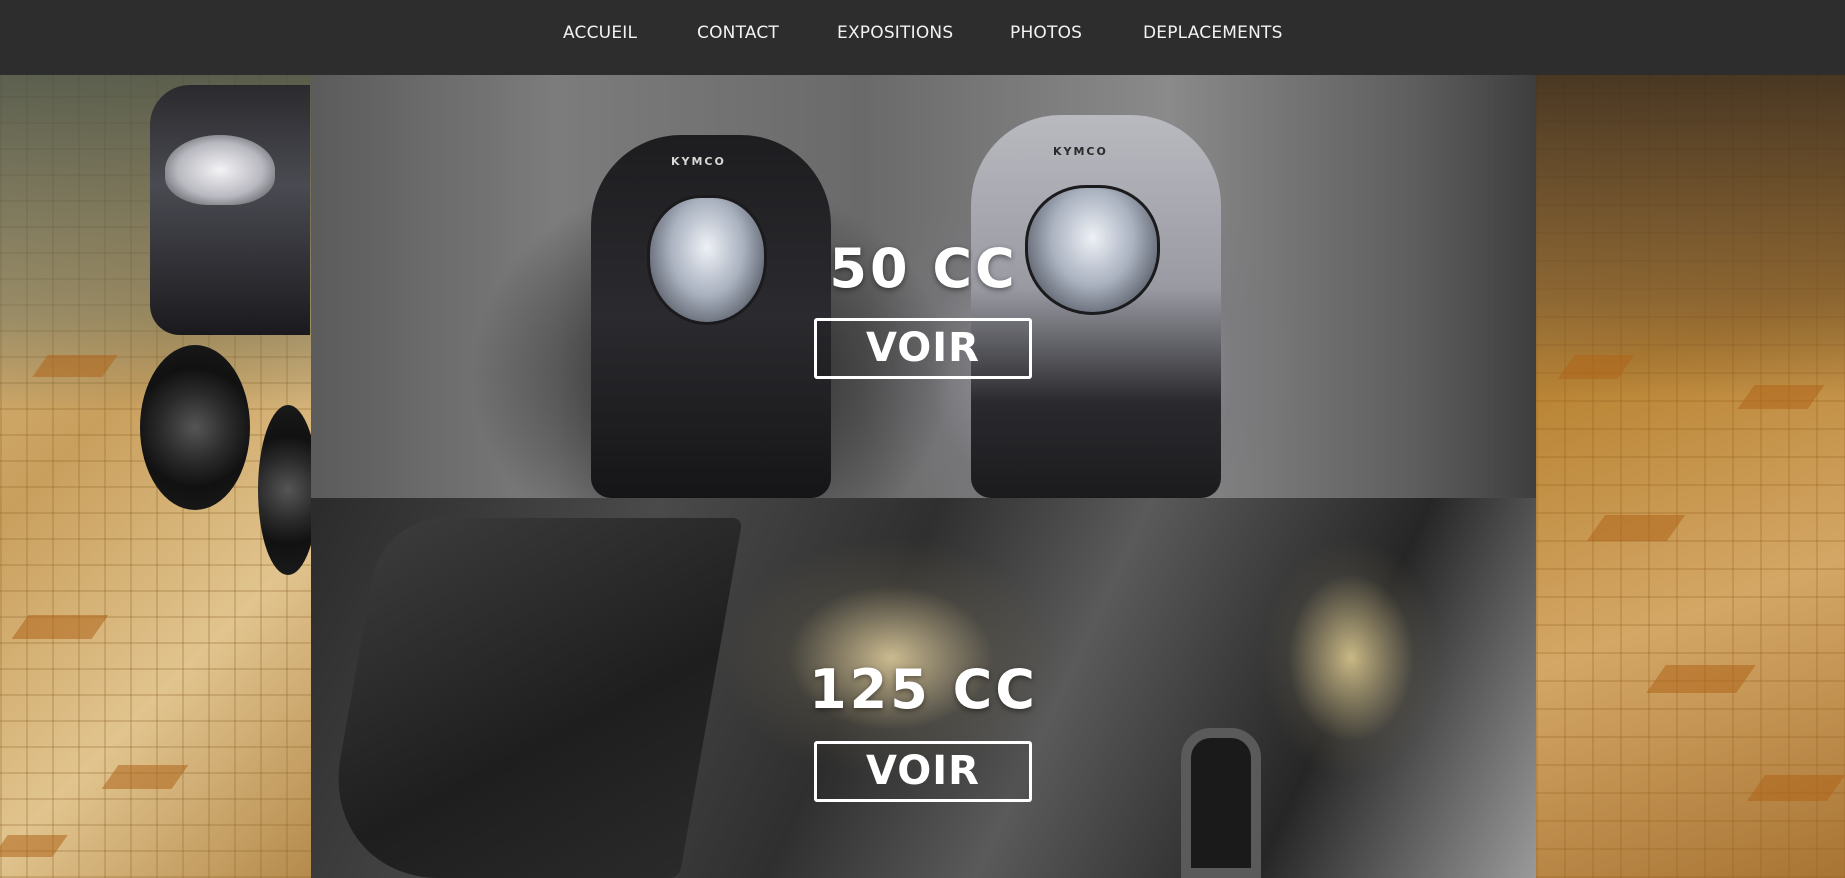 This screenshot has height=878, width=1845. What do you see at coordinates (923, 348) in the screenshot?
I see `voir-50cc-button: VOIR` at bounding box center [923, 348].